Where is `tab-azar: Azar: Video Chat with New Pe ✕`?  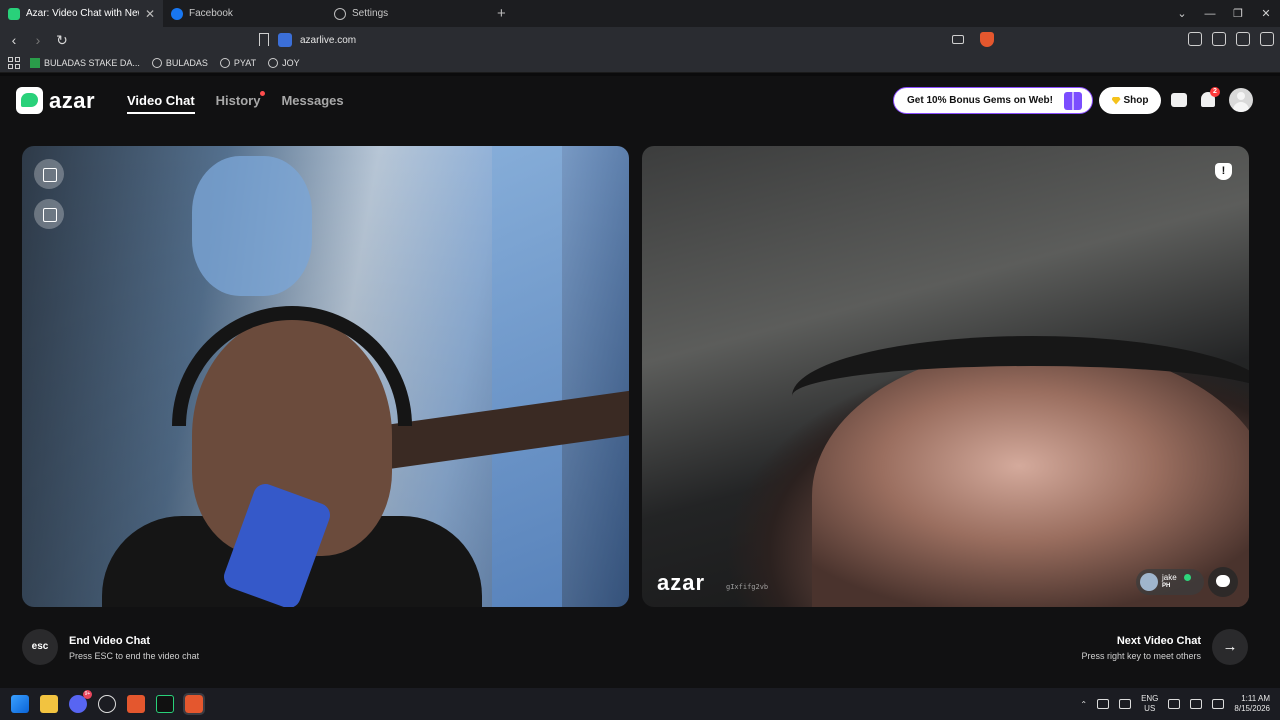
tab-azar: Azar: Video Chat with New Pe ✕ is located at coordinates (81, 13).